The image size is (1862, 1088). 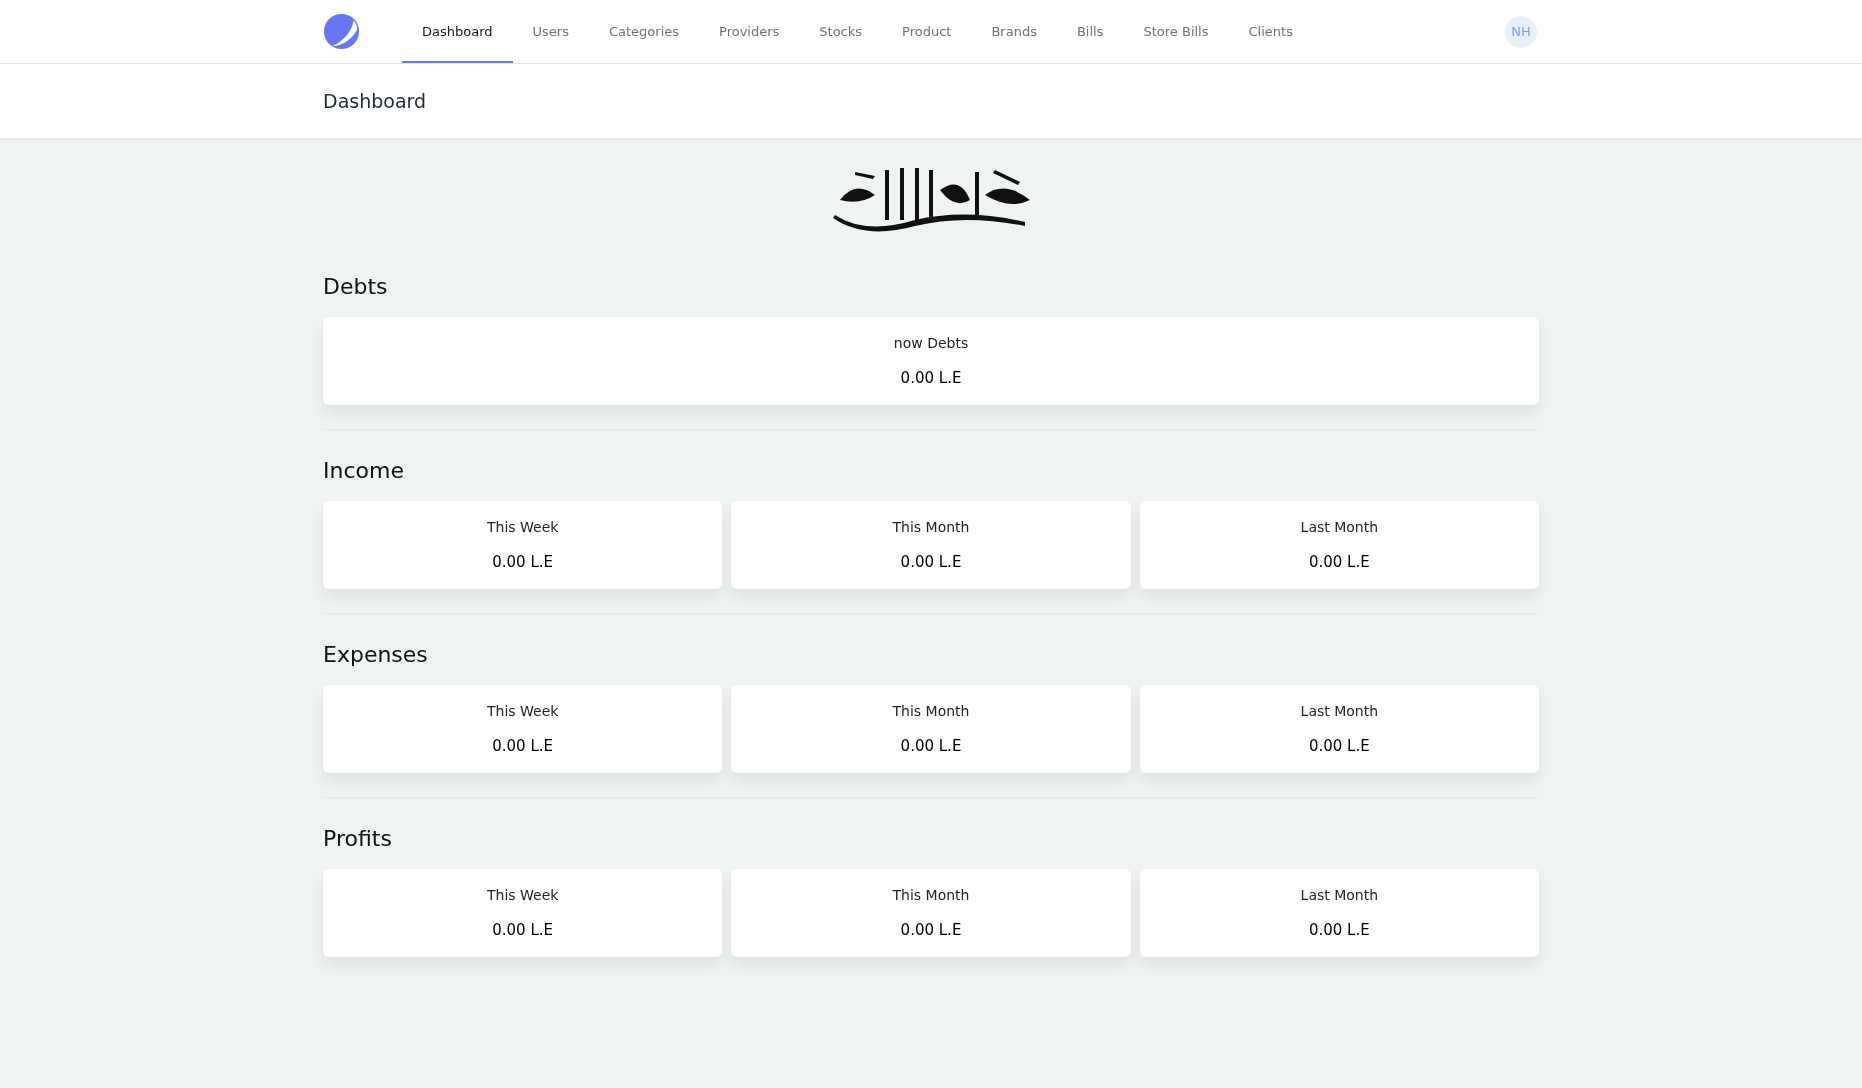 I want to click on nav-tab: Providers, so click(x=749, y=31).